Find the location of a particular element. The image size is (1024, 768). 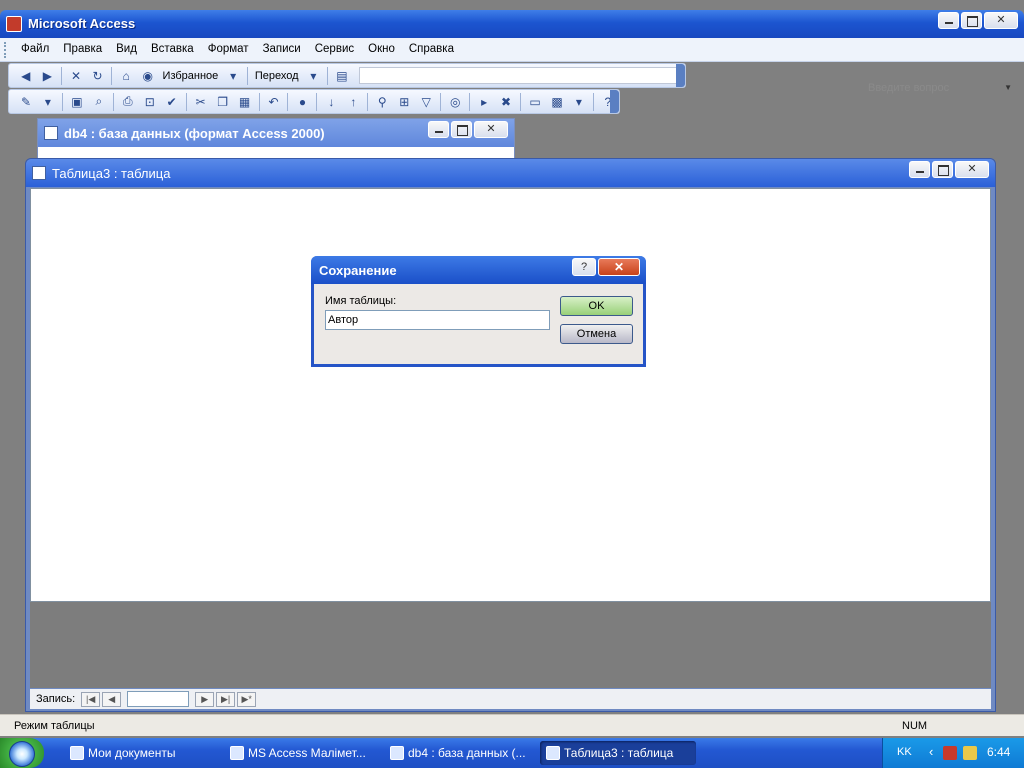

table-window-title: Таблица3 : таблица is located at coordinates (111, 173).